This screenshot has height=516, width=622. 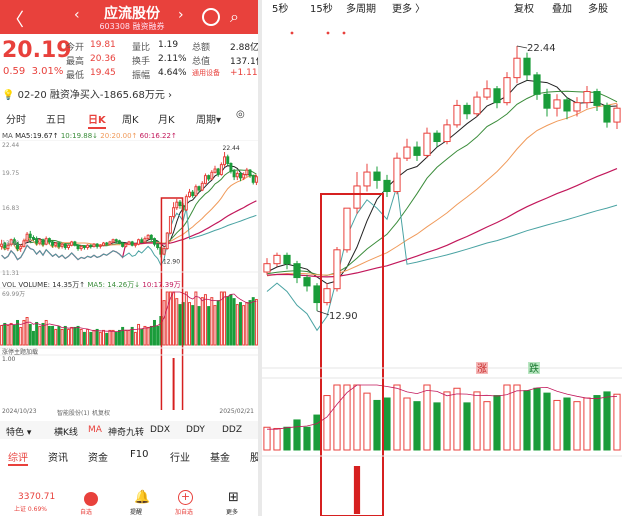 I want to click on next-stock-icon: ›, so click(x=181, y=15).